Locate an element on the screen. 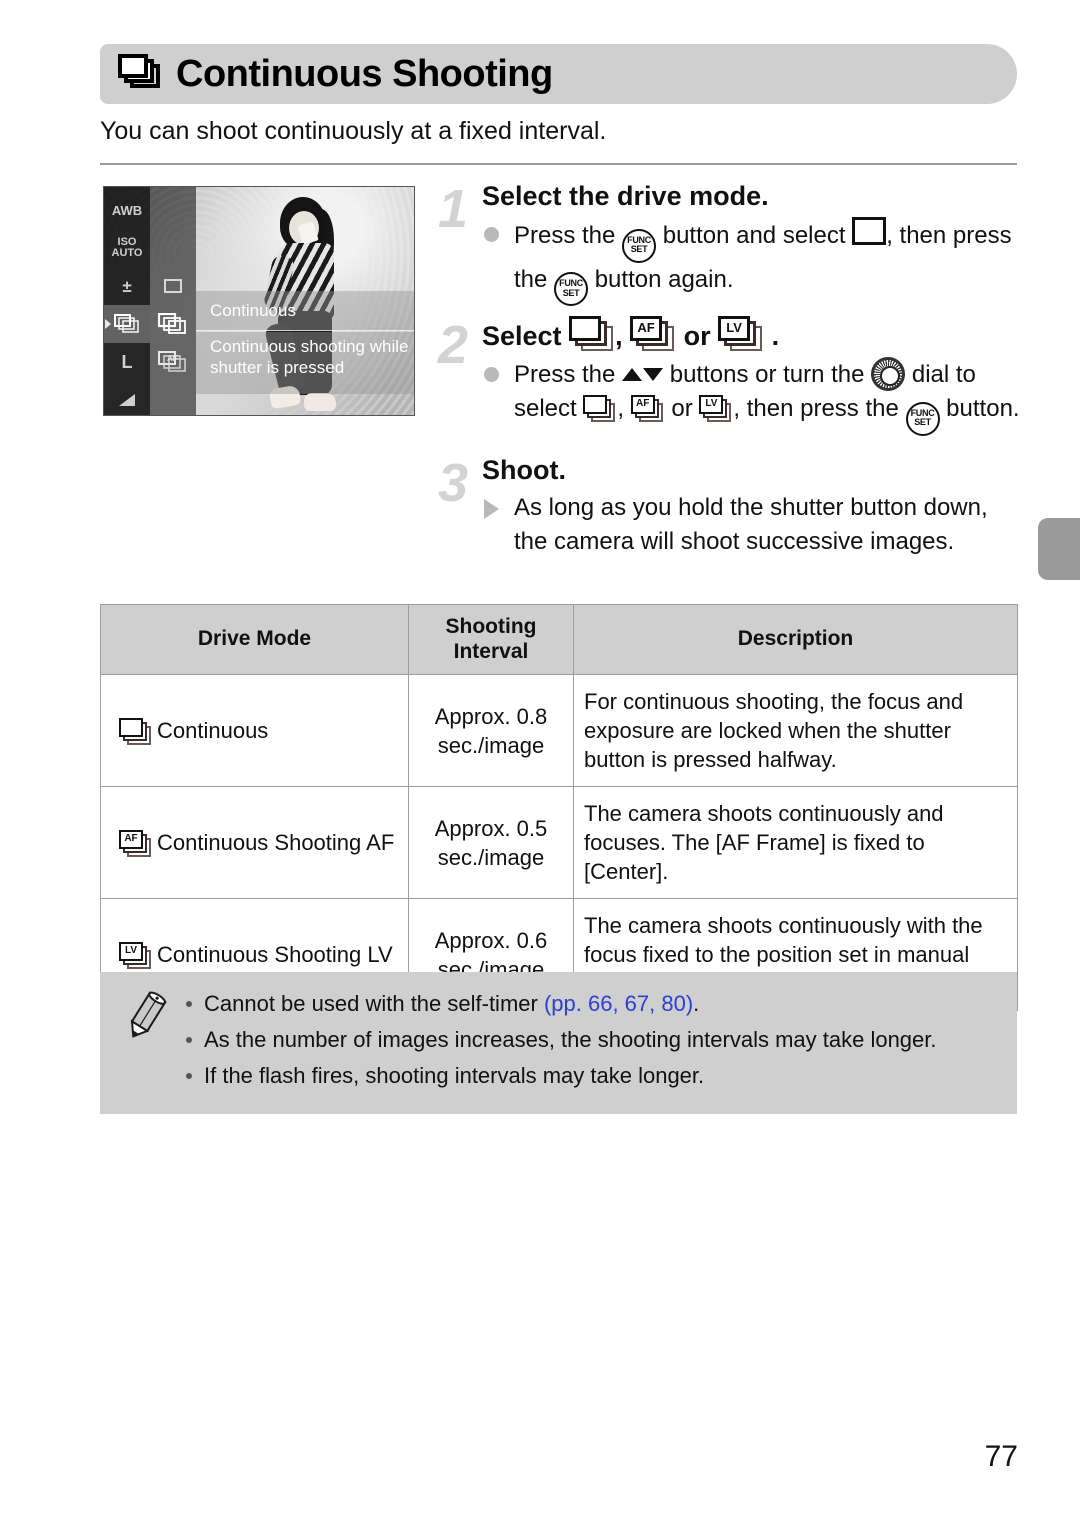 Image resolution: width=1080 pixels, height=1521 pixels. lcd-func-menu-column: AWB ISO AUTO ± L is located at coordinates (127, 301).